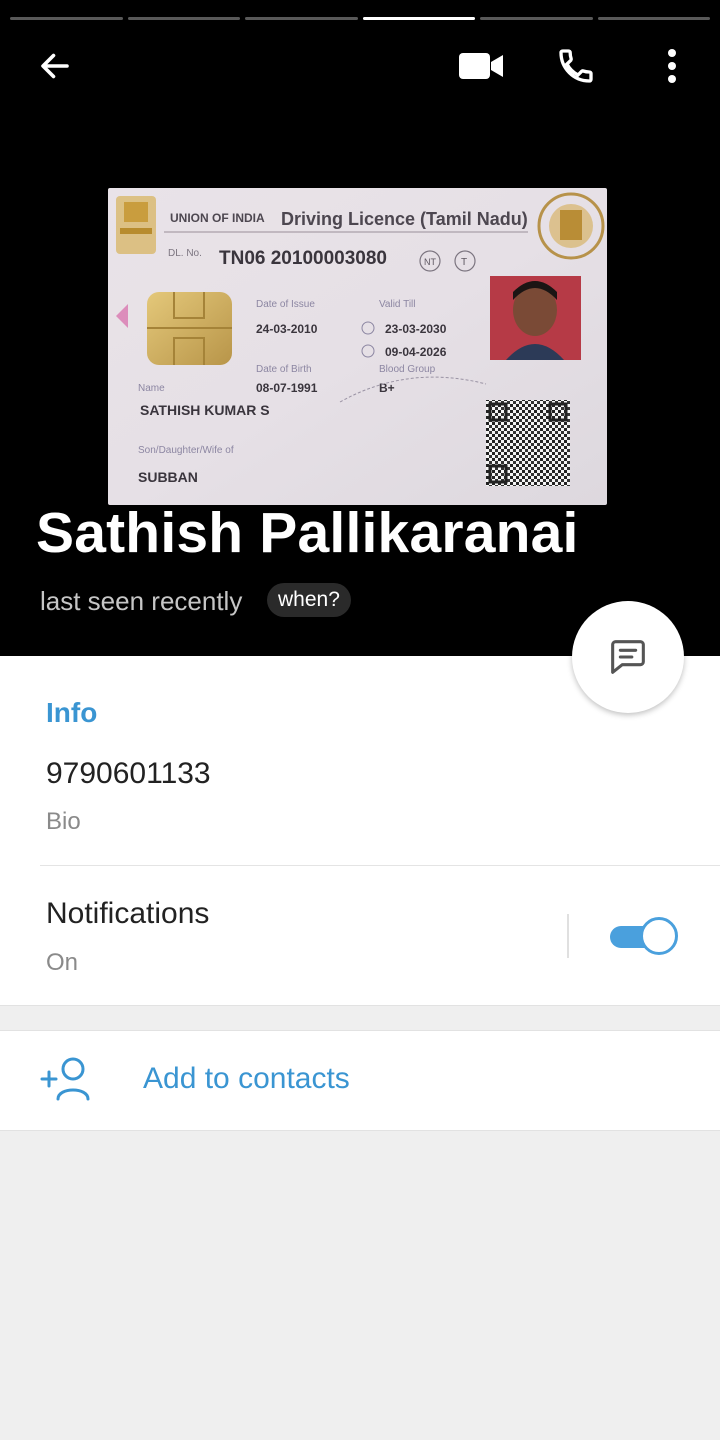 The image size is (720, 1440). I want to click on card-title-text: Driving Licence (Tamil Nadu), so click(404, 219).